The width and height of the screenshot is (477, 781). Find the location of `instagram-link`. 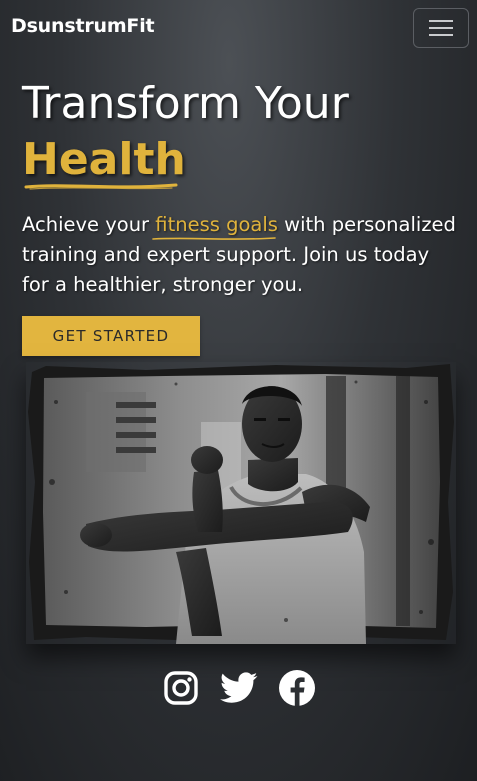

instagram-link is located at coordinates (181, 688).